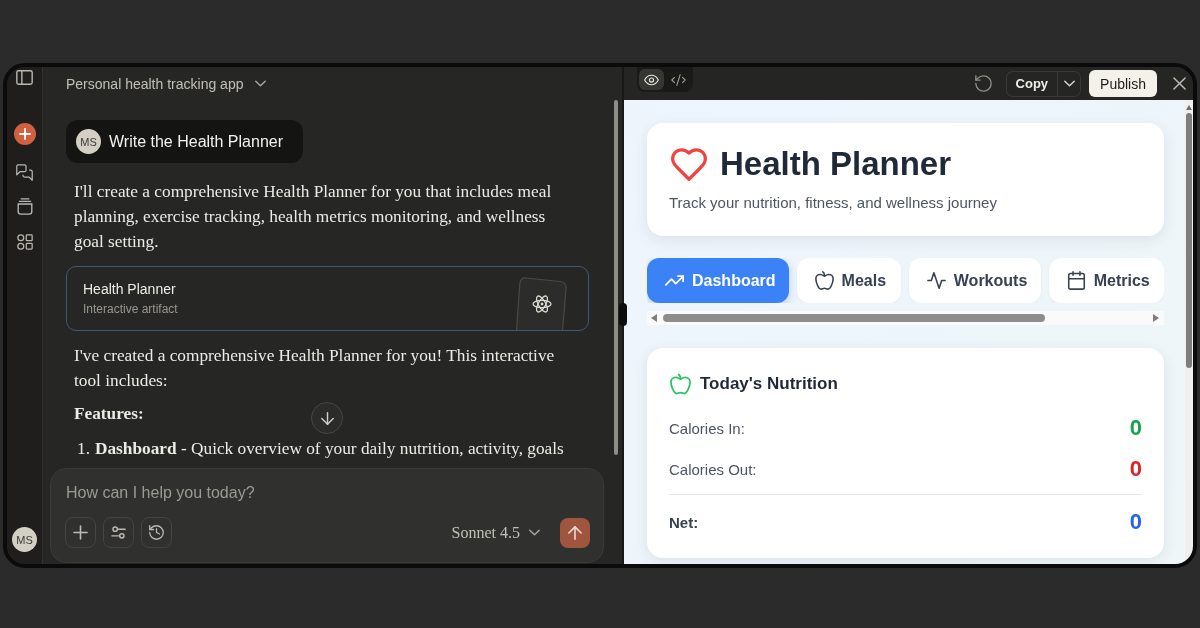 The width and height of the screenshot is (1200, 628). What do you see at coordinates (769, 384) in the screenshot?
I see `card-title: Today's Nutrition` at bounding box center [769, 384].